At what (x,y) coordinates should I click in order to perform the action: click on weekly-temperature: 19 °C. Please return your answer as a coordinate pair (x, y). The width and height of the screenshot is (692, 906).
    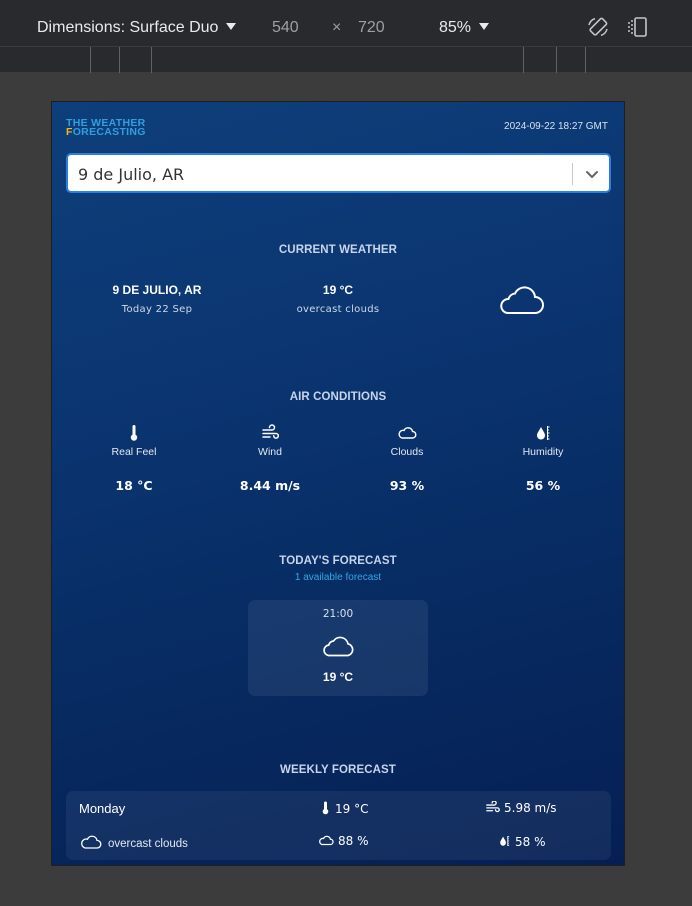
    Looking at the image, I should click on (344, 808).